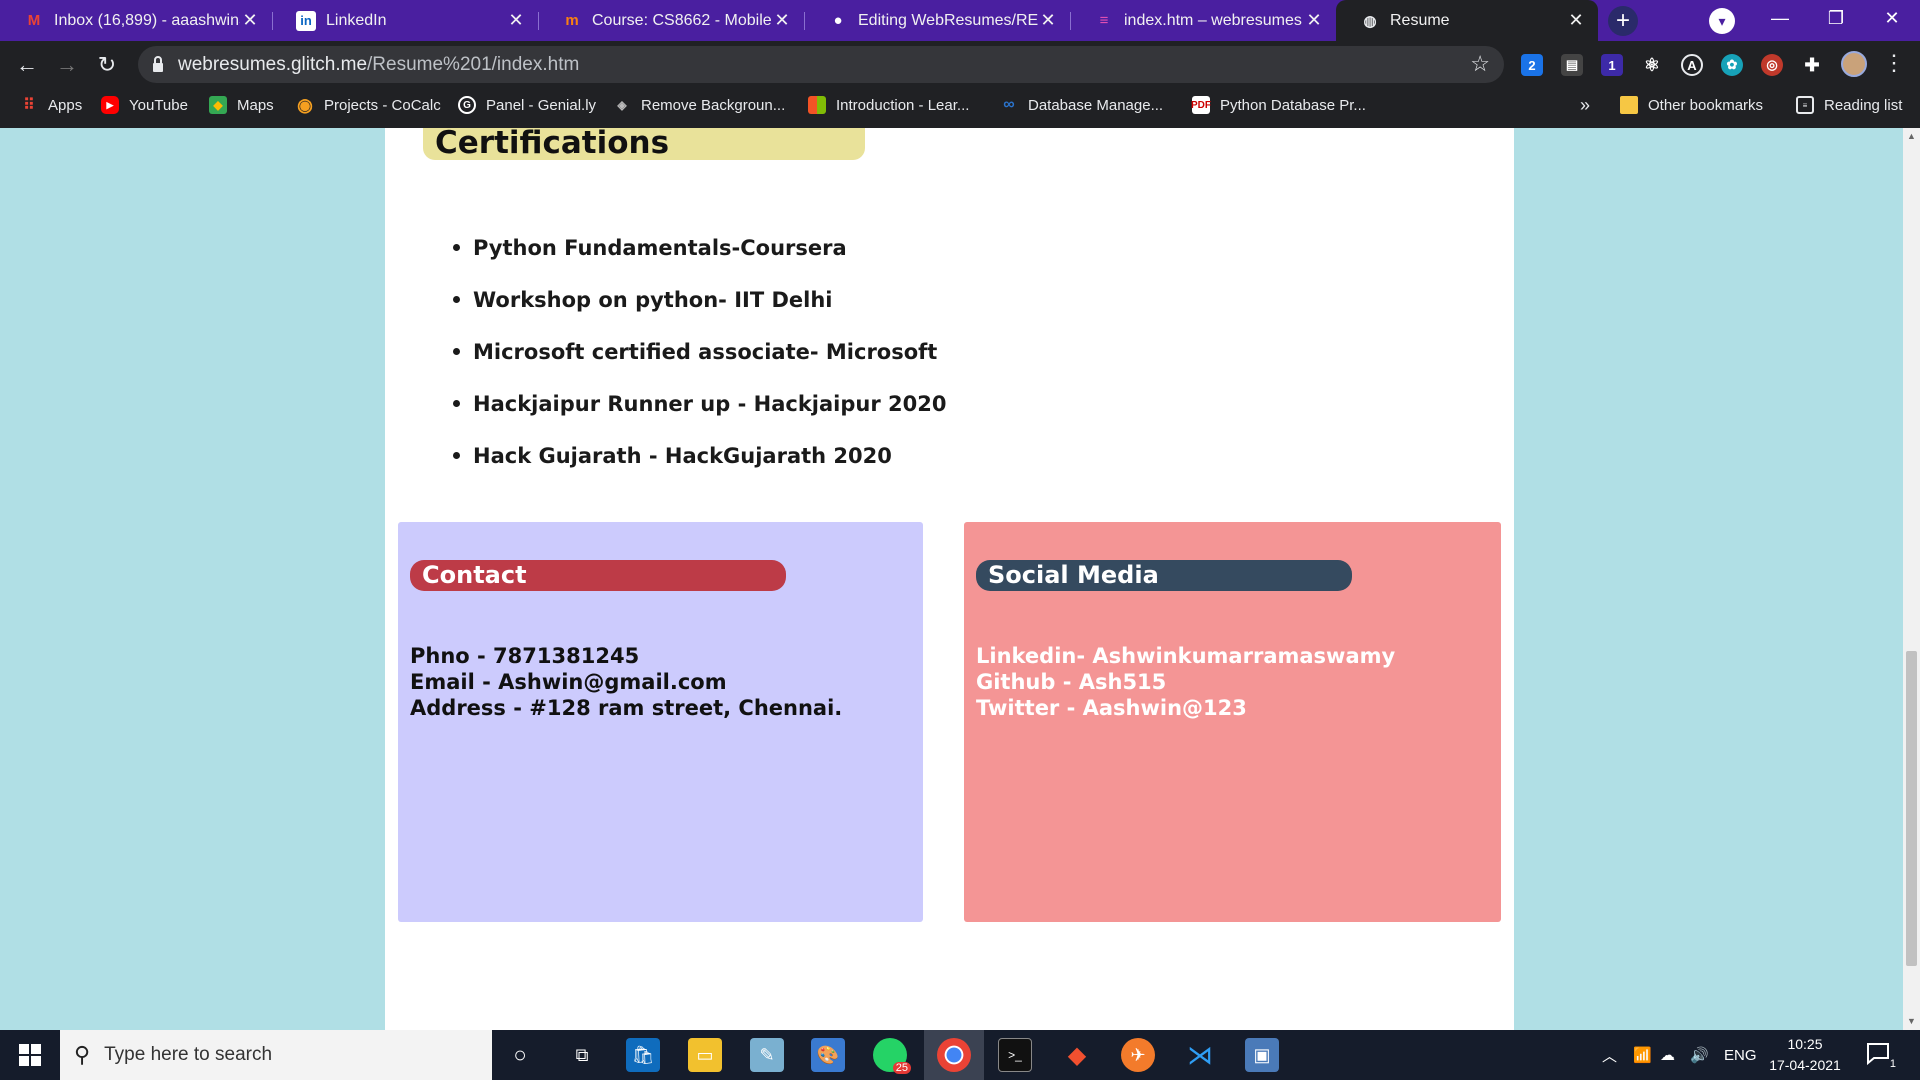 The width and height of the screenshot is (1920, 1080). I want to click on menu-kebab-icon: ⋮, so click(1894, 63).